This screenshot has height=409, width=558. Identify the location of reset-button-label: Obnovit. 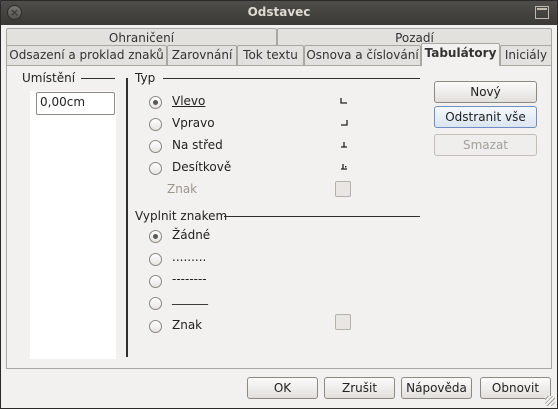
(515, 388).